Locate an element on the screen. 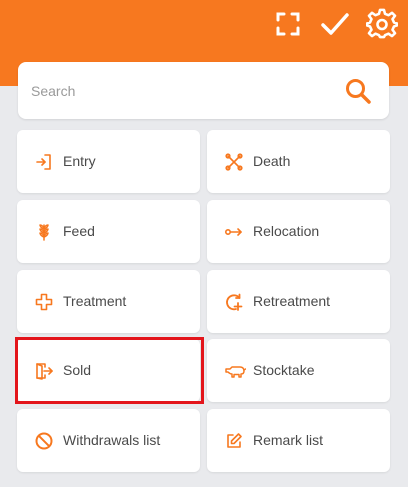 Image resolution: width=408 pixels, height=487 pixels. scan-frame-icon is located at coordinates (288, 24).